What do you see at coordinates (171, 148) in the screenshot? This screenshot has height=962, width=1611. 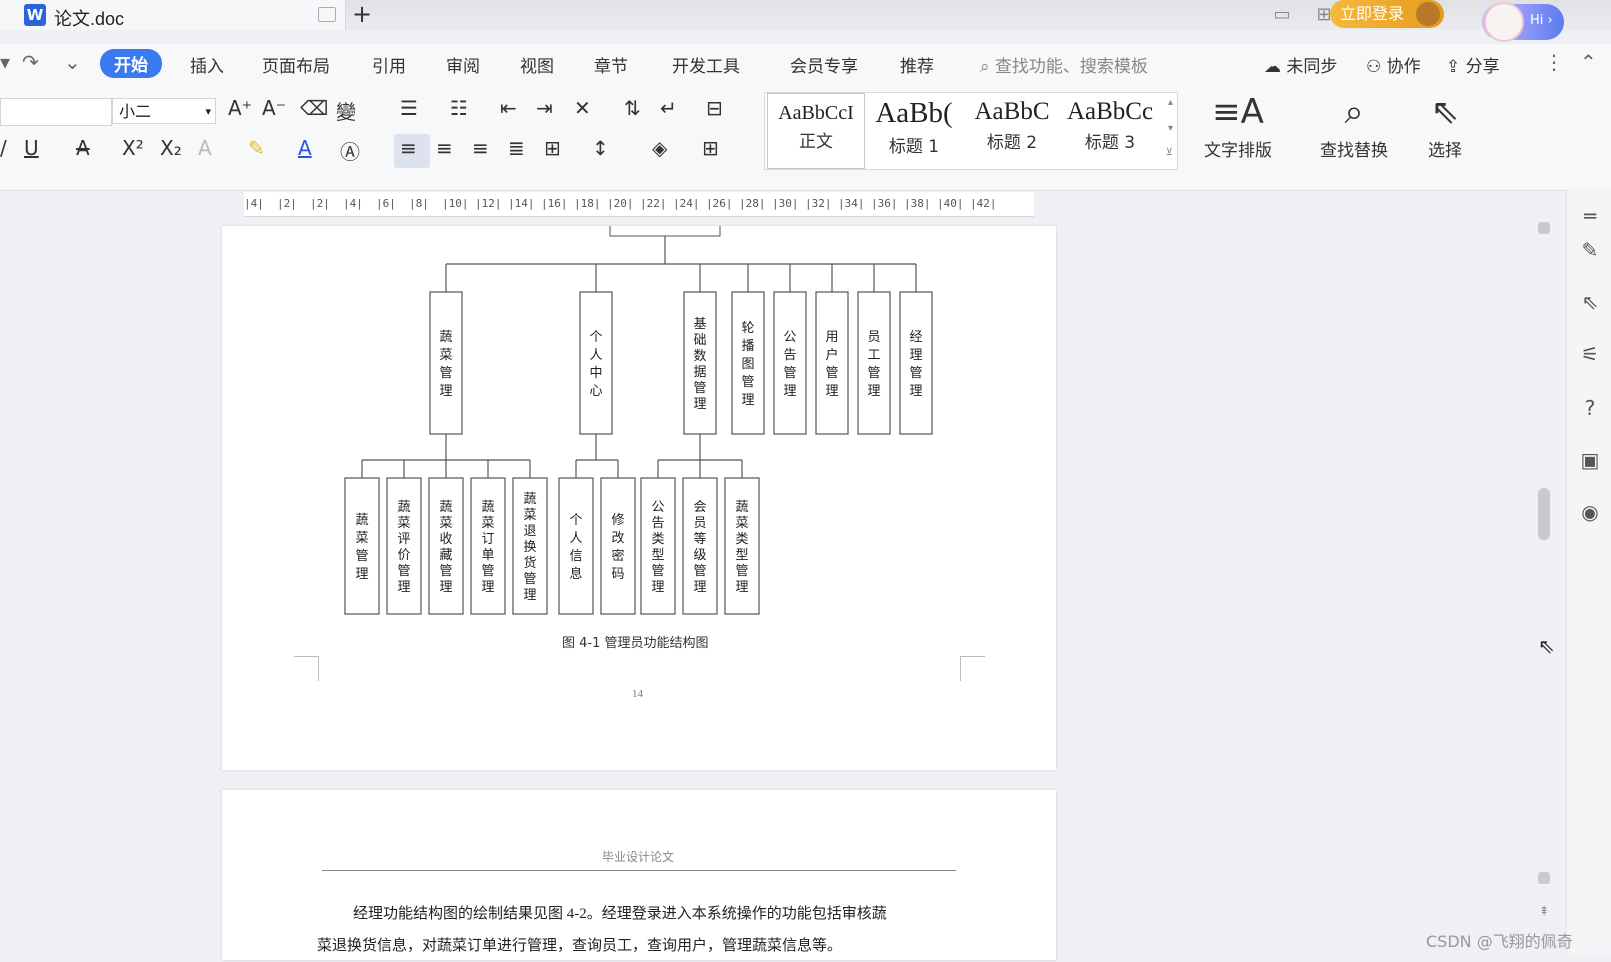 I see `subscript-icon: X₂` at bounding box center [171, 148].